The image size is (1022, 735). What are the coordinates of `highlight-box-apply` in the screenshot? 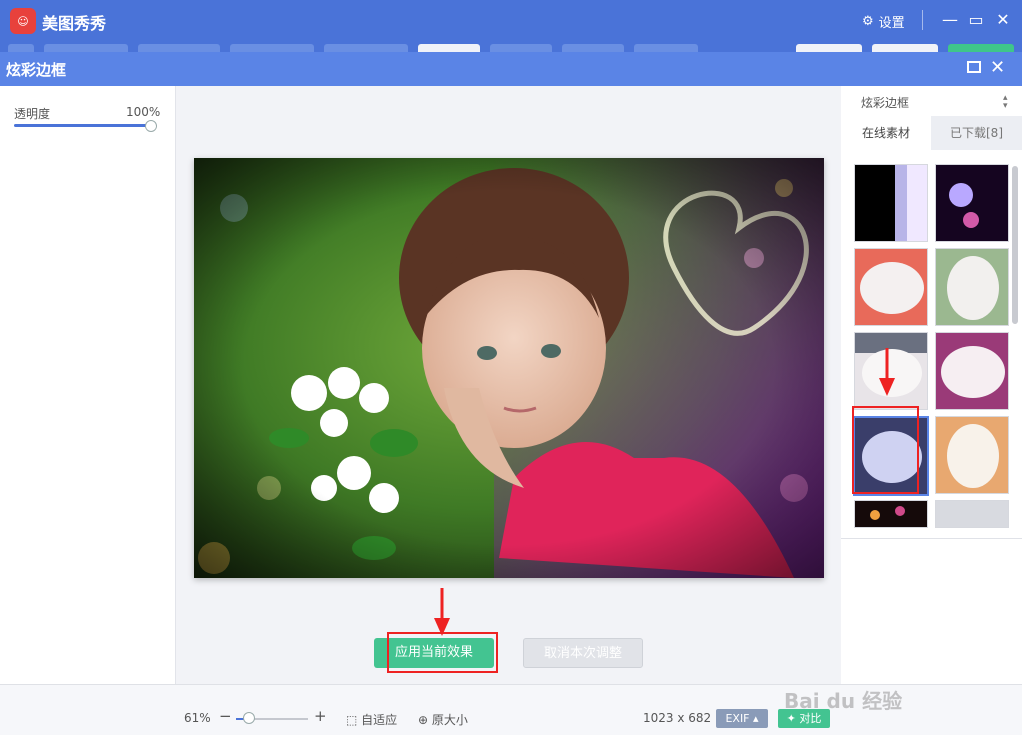 It's located at (442, 652).